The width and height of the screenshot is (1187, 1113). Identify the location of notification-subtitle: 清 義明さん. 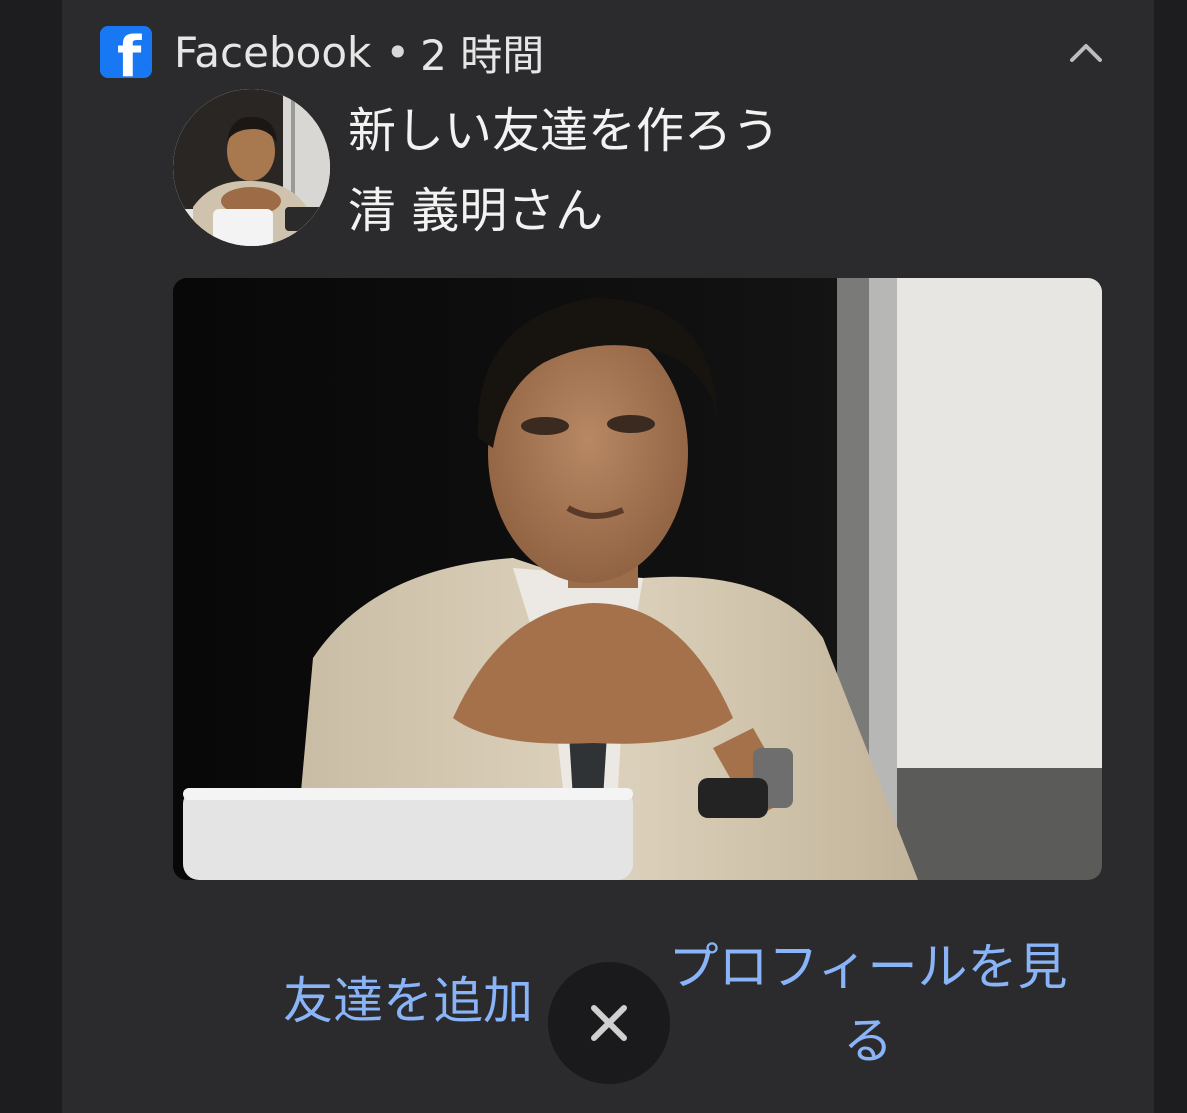
(476, 211).